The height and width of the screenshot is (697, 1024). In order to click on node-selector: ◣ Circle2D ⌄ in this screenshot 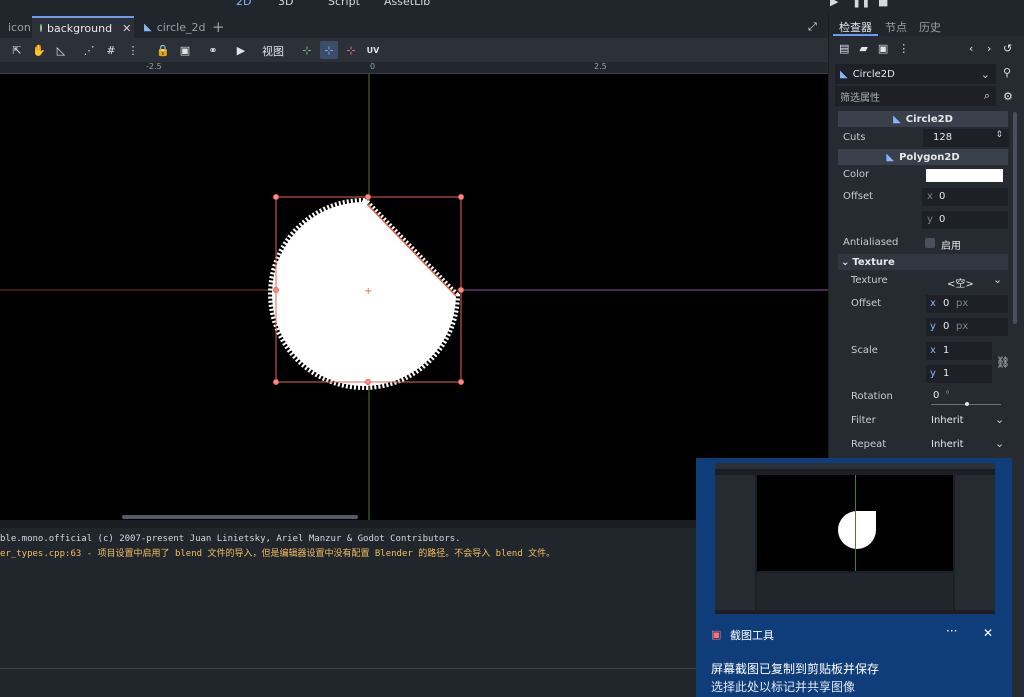, I will do `click(915, 74)`.